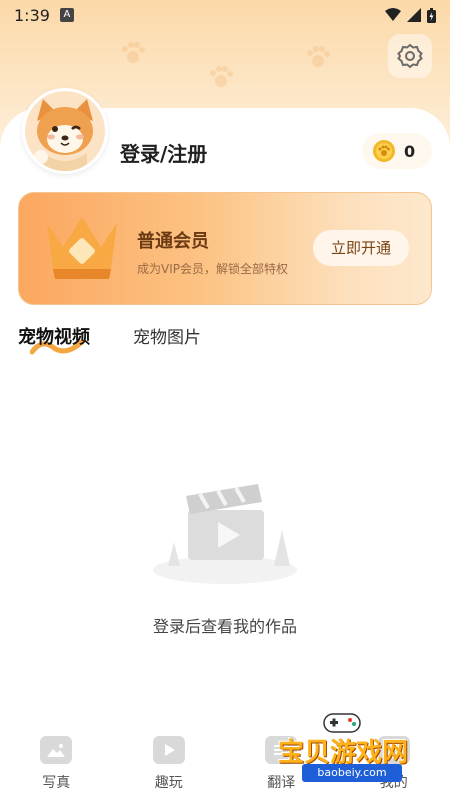 The image size is (450, 800). Describe the element at coordinates (225, 15) in the screenshot. I see `status-bar: 1:39 A` at that location.